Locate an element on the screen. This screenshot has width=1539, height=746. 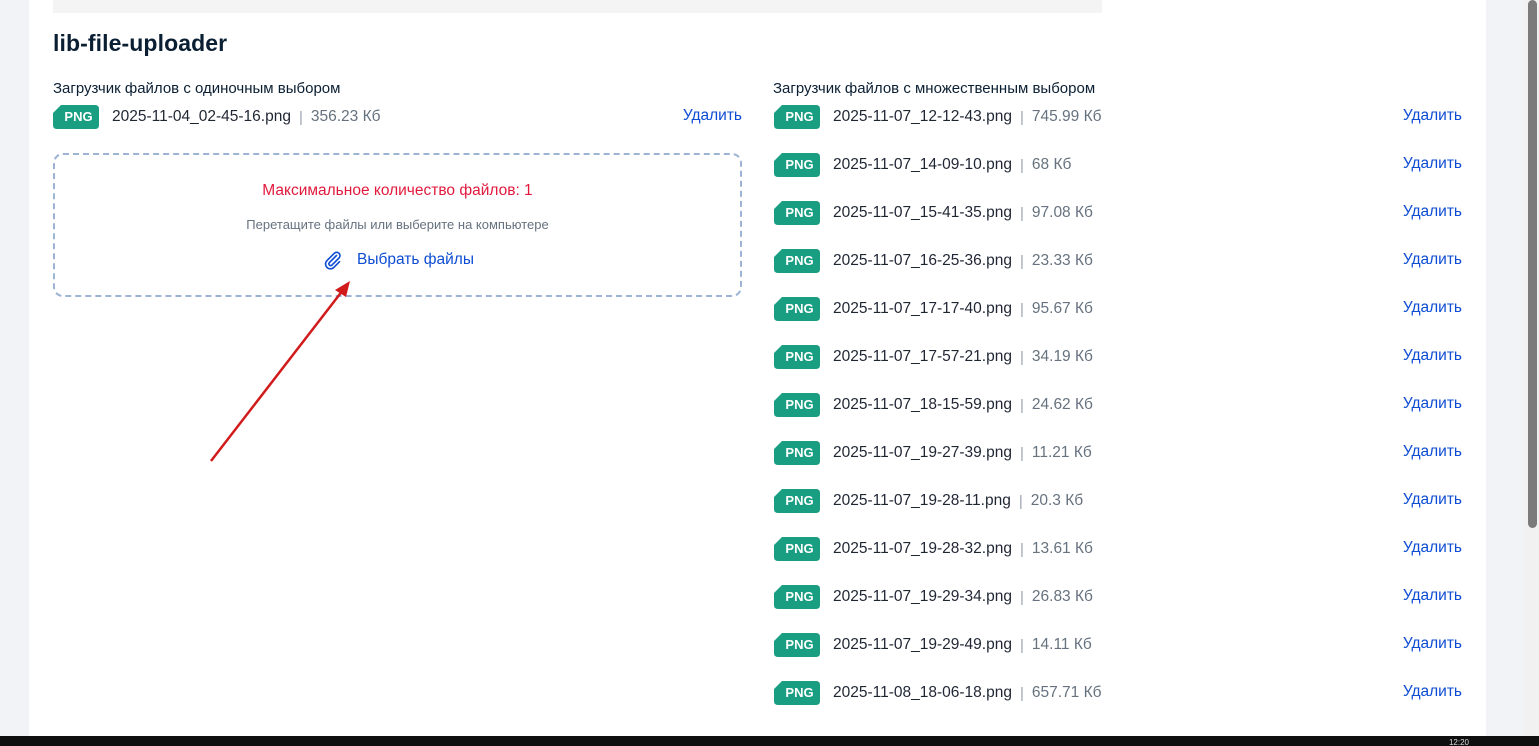
file-name: 2025-11-07_12-12-43.png is located at coordinates (922, 116).